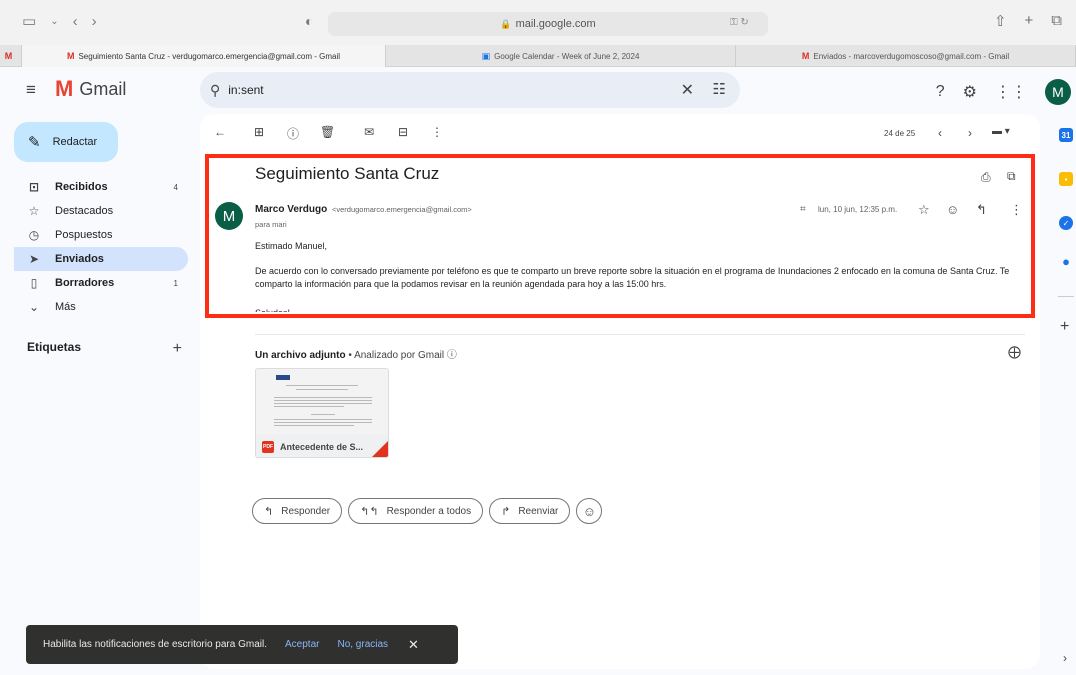  What do you see at coordinates (952, 209) in the screenshot?
I see `emoji-reaction-icon: ☺` at bounding box center [952, 209].